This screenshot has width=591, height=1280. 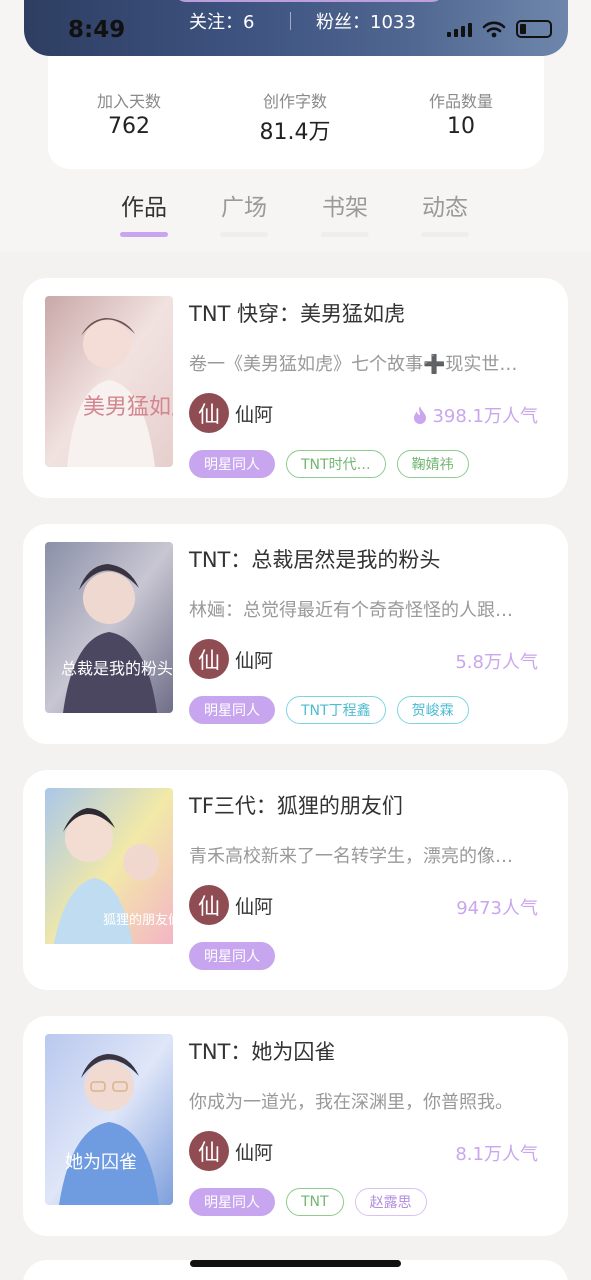 I want to click on popularity-value: 9473人气, so click(x=497, y=908).